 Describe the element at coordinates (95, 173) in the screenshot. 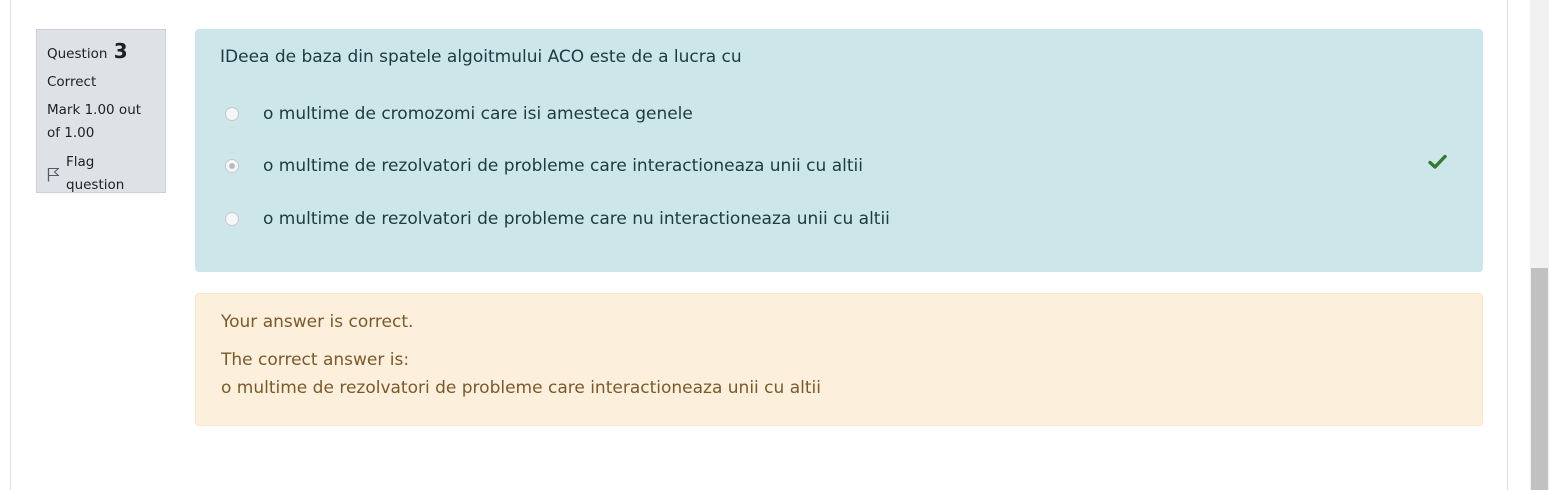

I see `flag-question-label: Flag question` at that location.